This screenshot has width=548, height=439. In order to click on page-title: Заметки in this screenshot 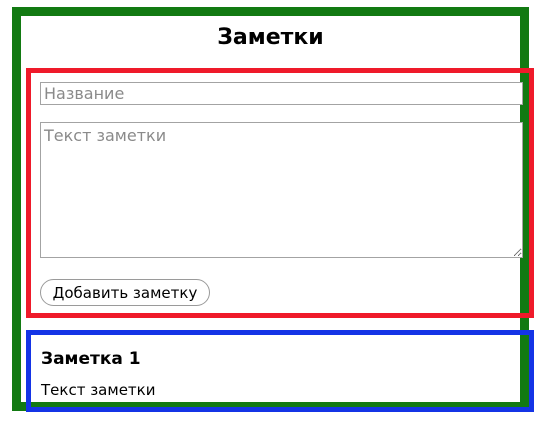, I will do `click(270, 37)`.